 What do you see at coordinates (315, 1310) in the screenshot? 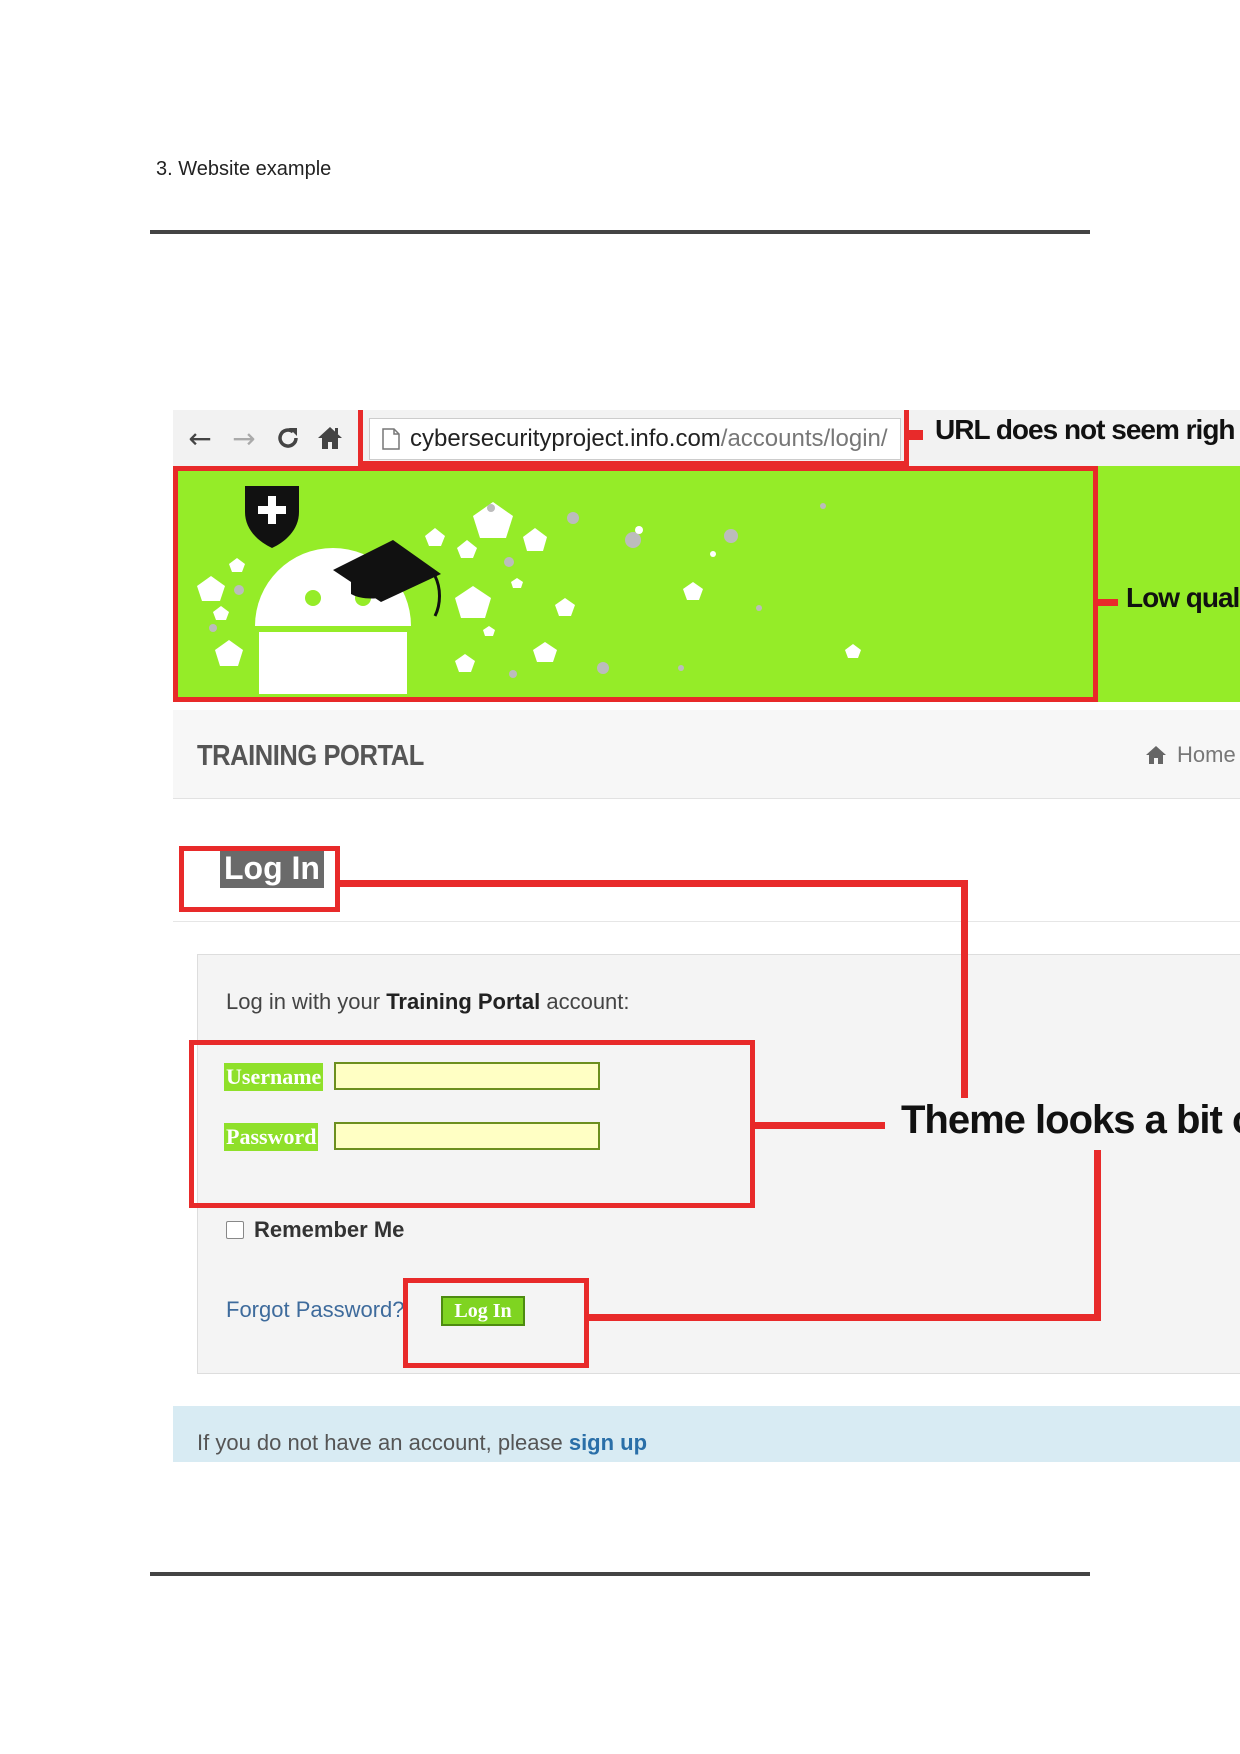
I see `forgot-password-link: Forgot Password?` at bounding box center [315, 1310].